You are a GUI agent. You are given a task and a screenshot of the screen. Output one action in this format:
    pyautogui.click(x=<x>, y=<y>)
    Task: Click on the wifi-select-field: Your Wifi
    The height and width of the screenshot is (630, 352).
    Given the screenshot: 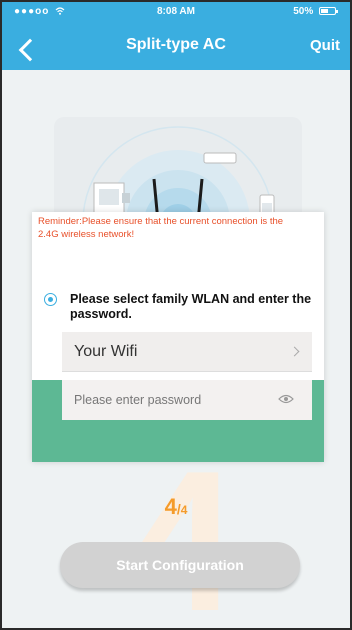 What is the action you would take?
    pyautogui.click(x=187, y=352)
    